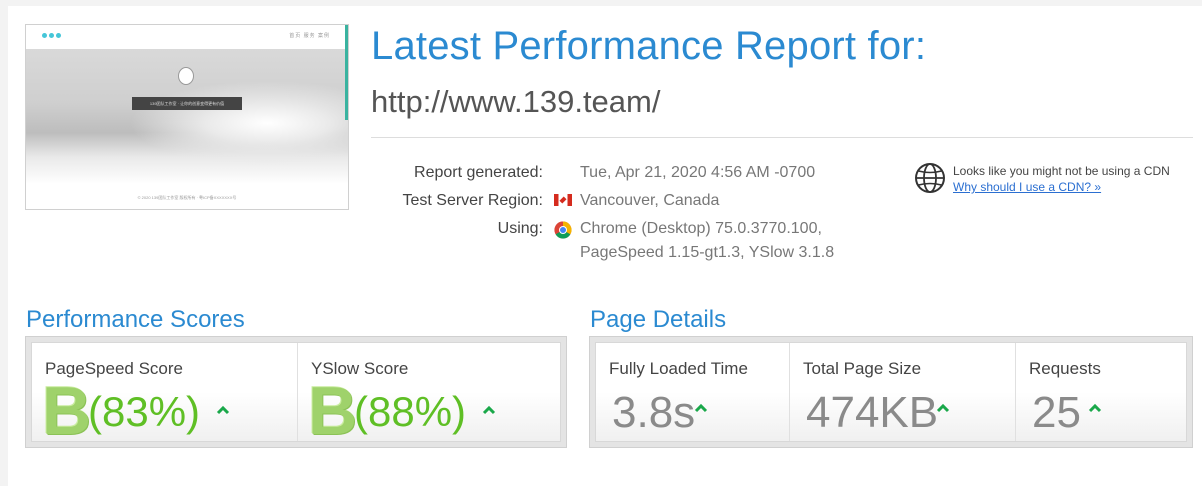 The image size is (1202, 486). I want to click on site-banner: 139团队工作室 · 让你的创意变得更有价值, so click(187, 103).